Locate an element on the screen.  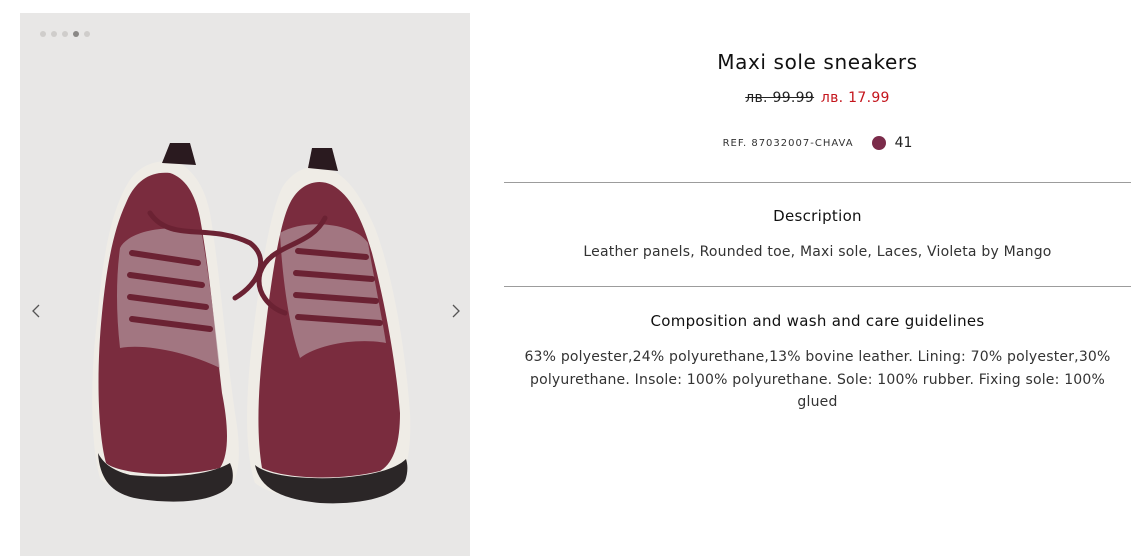
selected-size: 41 is located at coordinates (903, 143).